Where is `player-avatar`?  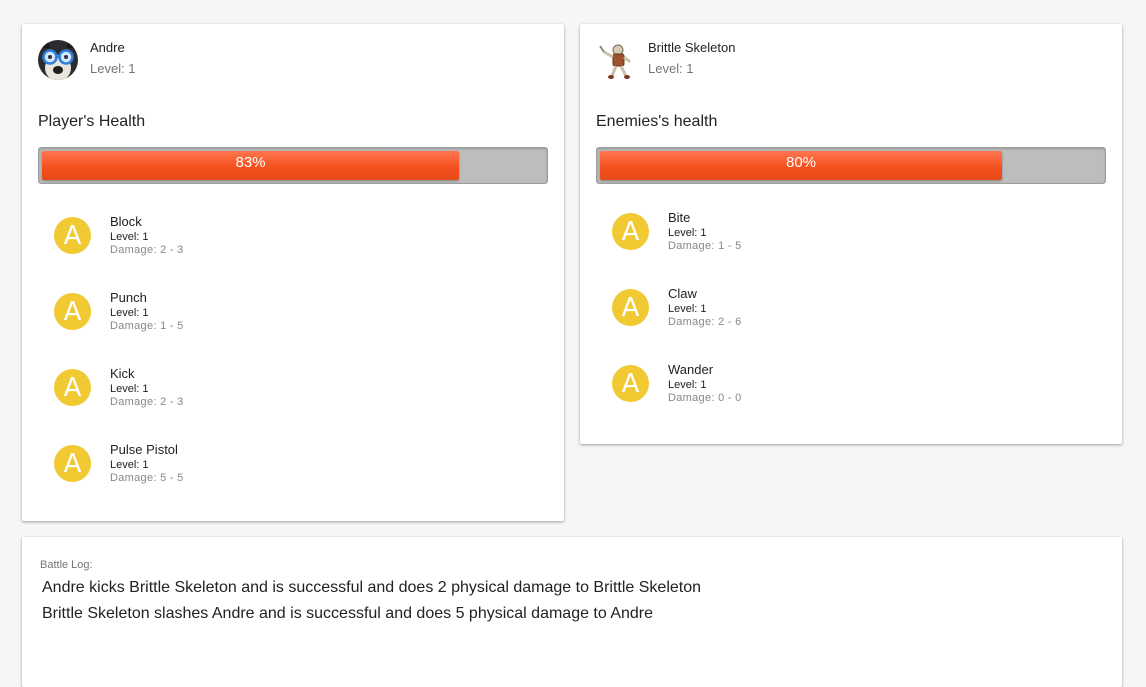
player-avatar is located at coordinates (58, 60).